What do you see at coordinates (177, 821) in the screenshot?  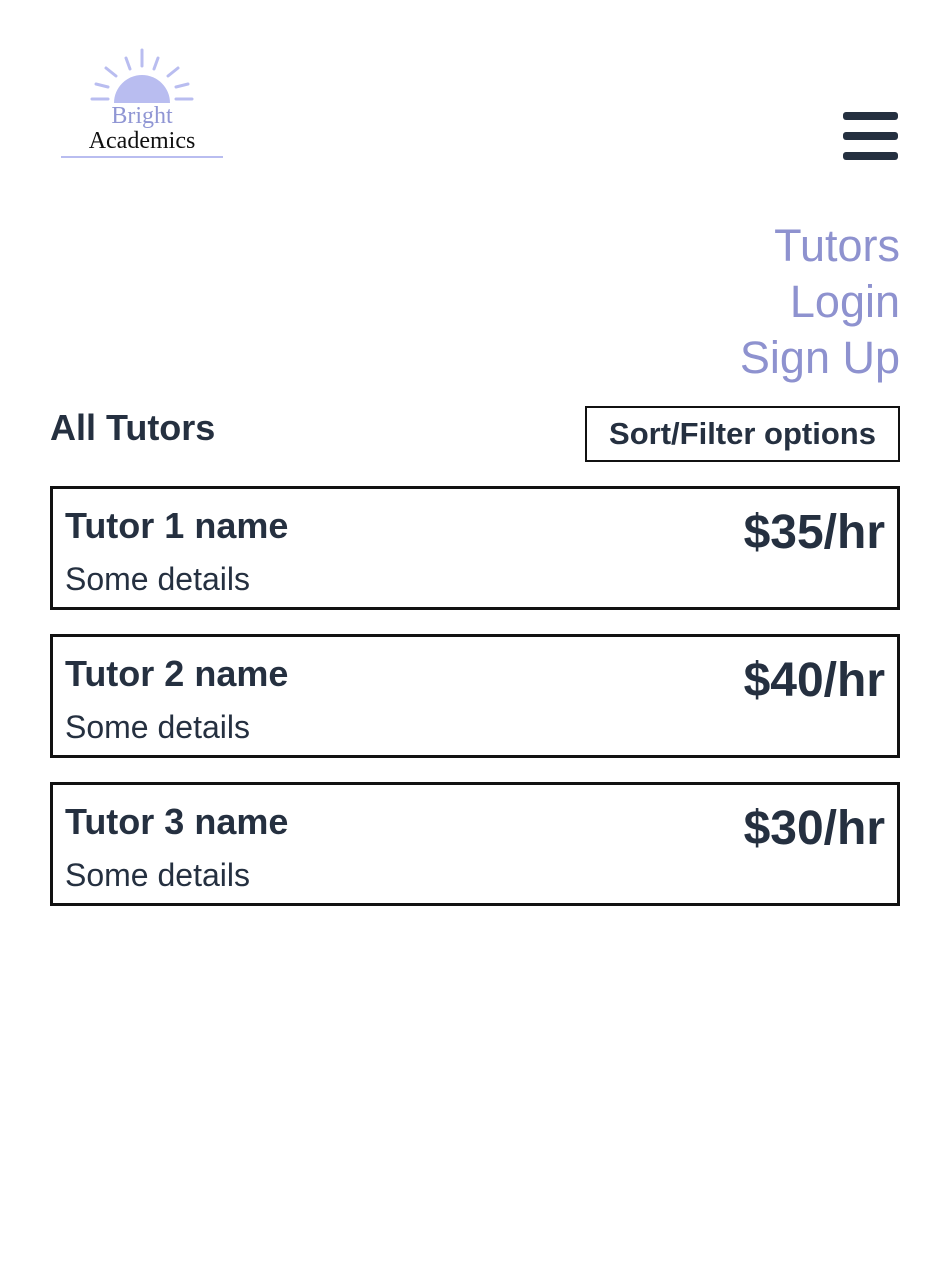 I see `tutor-name: Tutor 3 name` at bounding box center [177, 821].